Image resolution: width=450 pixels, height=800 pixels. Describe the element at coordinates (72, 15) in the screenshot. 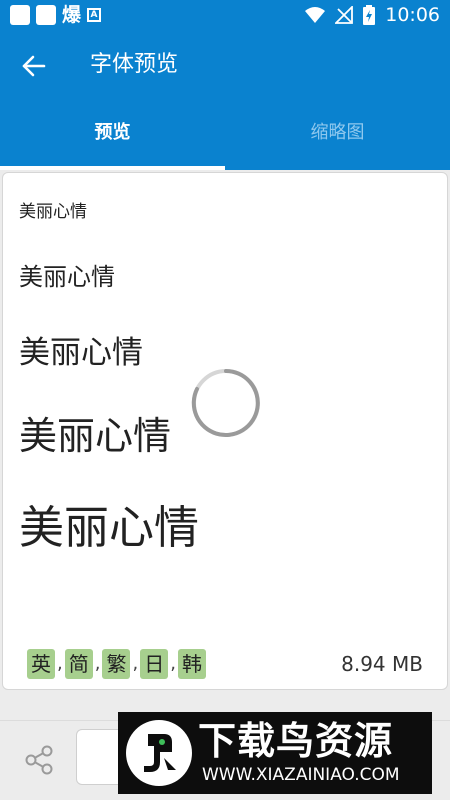

I see `notification-app-icon: 爆` at that location.